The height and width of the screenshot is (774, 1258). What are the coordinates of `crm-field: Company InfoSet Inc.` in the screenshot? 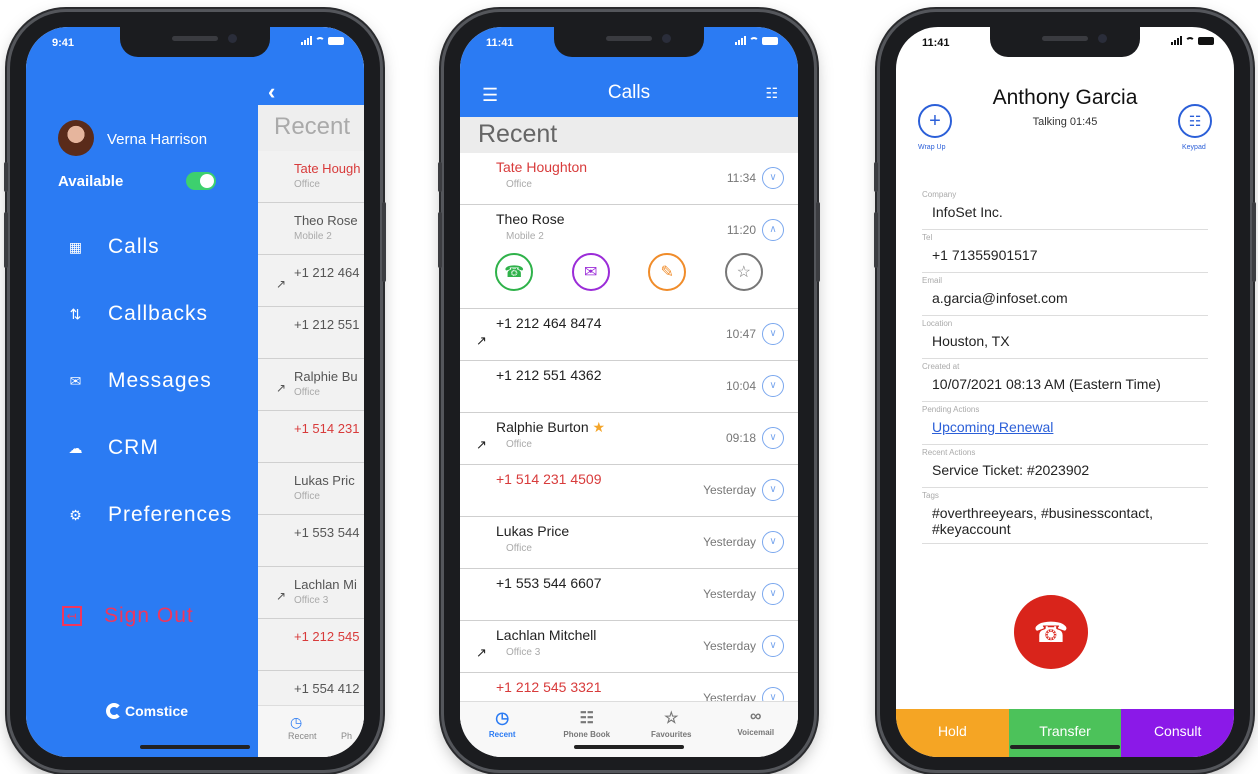 It's located at (1065, 208).